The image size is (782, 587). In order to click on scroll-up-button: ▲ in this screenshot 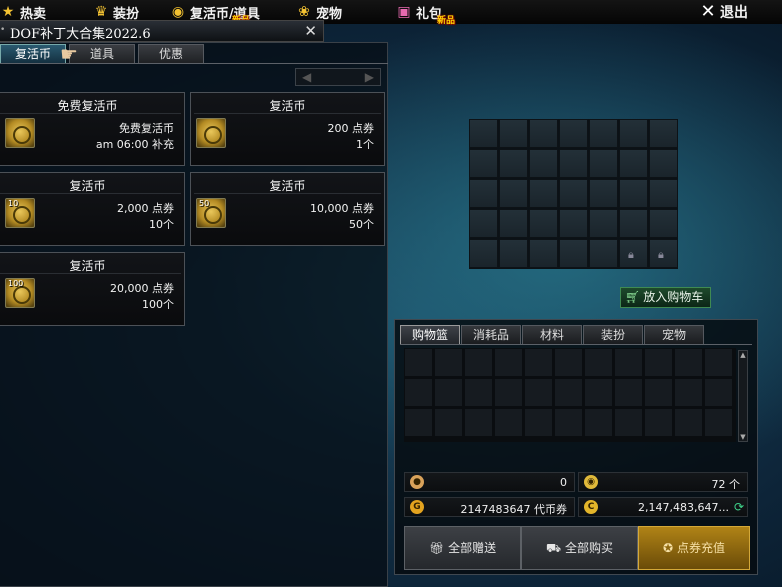, I will do `click(743, 355)`.